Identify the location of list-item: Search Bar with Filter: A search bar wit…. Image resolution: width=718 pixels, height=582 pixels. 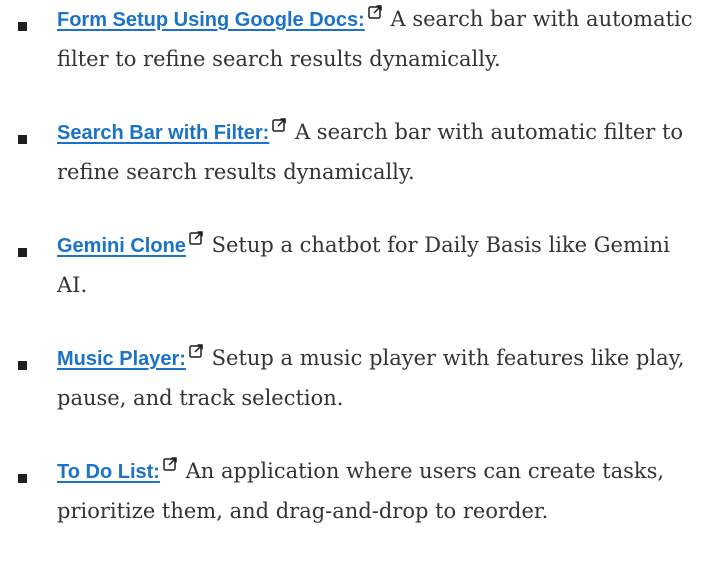
(359, 153).